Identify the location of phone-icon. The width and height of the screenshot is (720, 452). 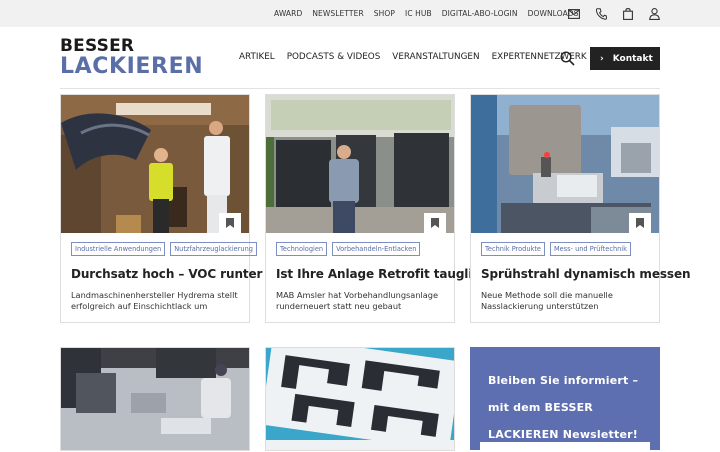
(601, 14).